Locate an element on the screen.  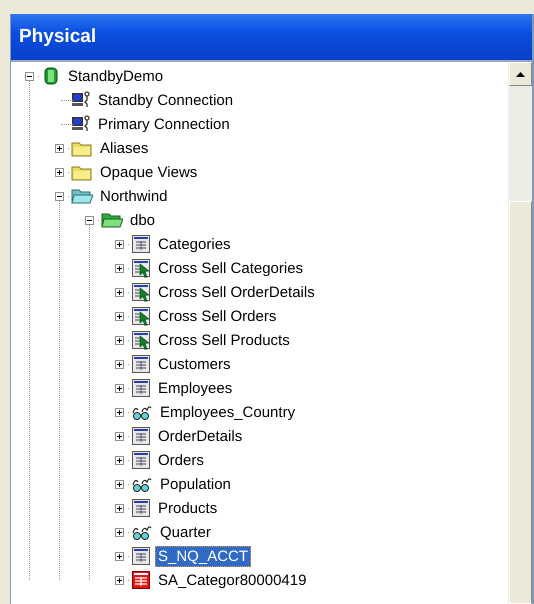
tree-item: S_NQ_ACCT is located at coordinates (203, 556).